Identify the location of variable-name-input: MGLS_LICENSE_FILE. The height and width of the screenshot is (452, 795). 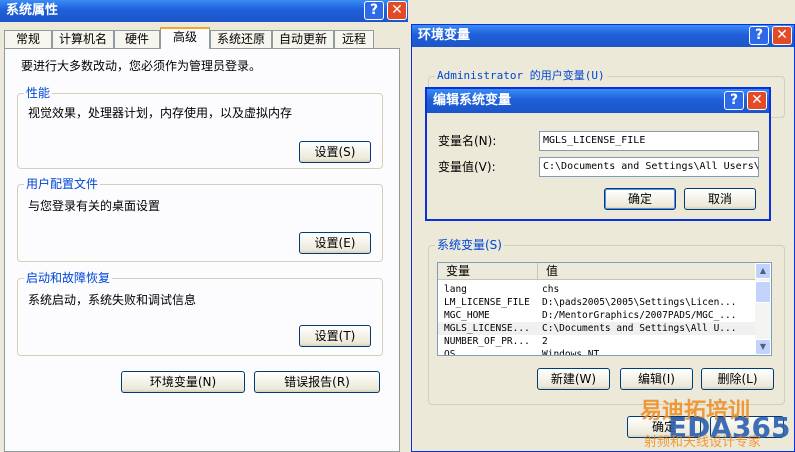
(649, 141).